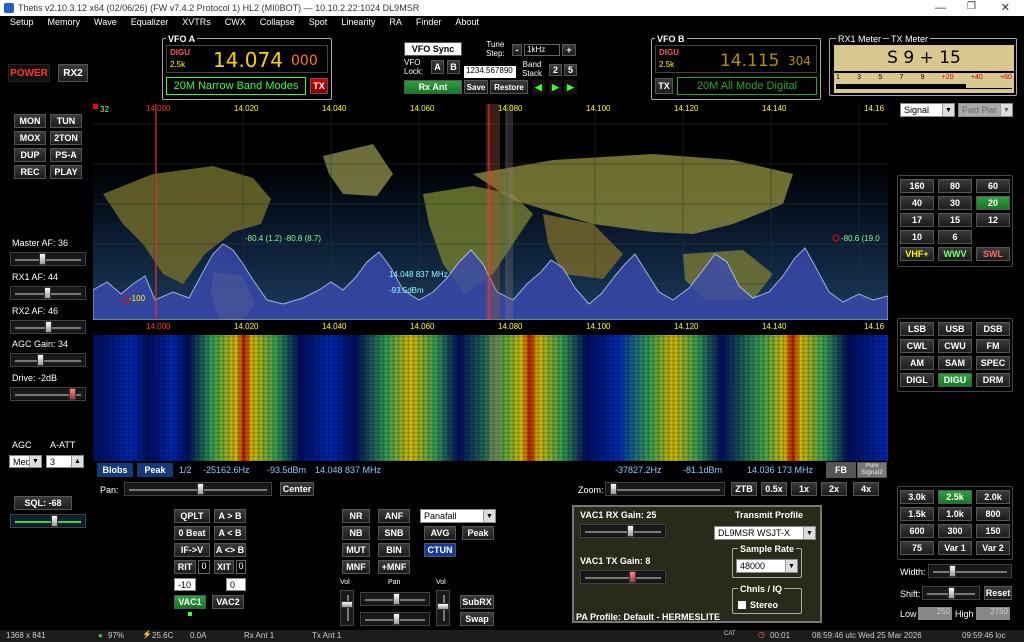  I want to click on swap-button: Swap, so click(477, 619).